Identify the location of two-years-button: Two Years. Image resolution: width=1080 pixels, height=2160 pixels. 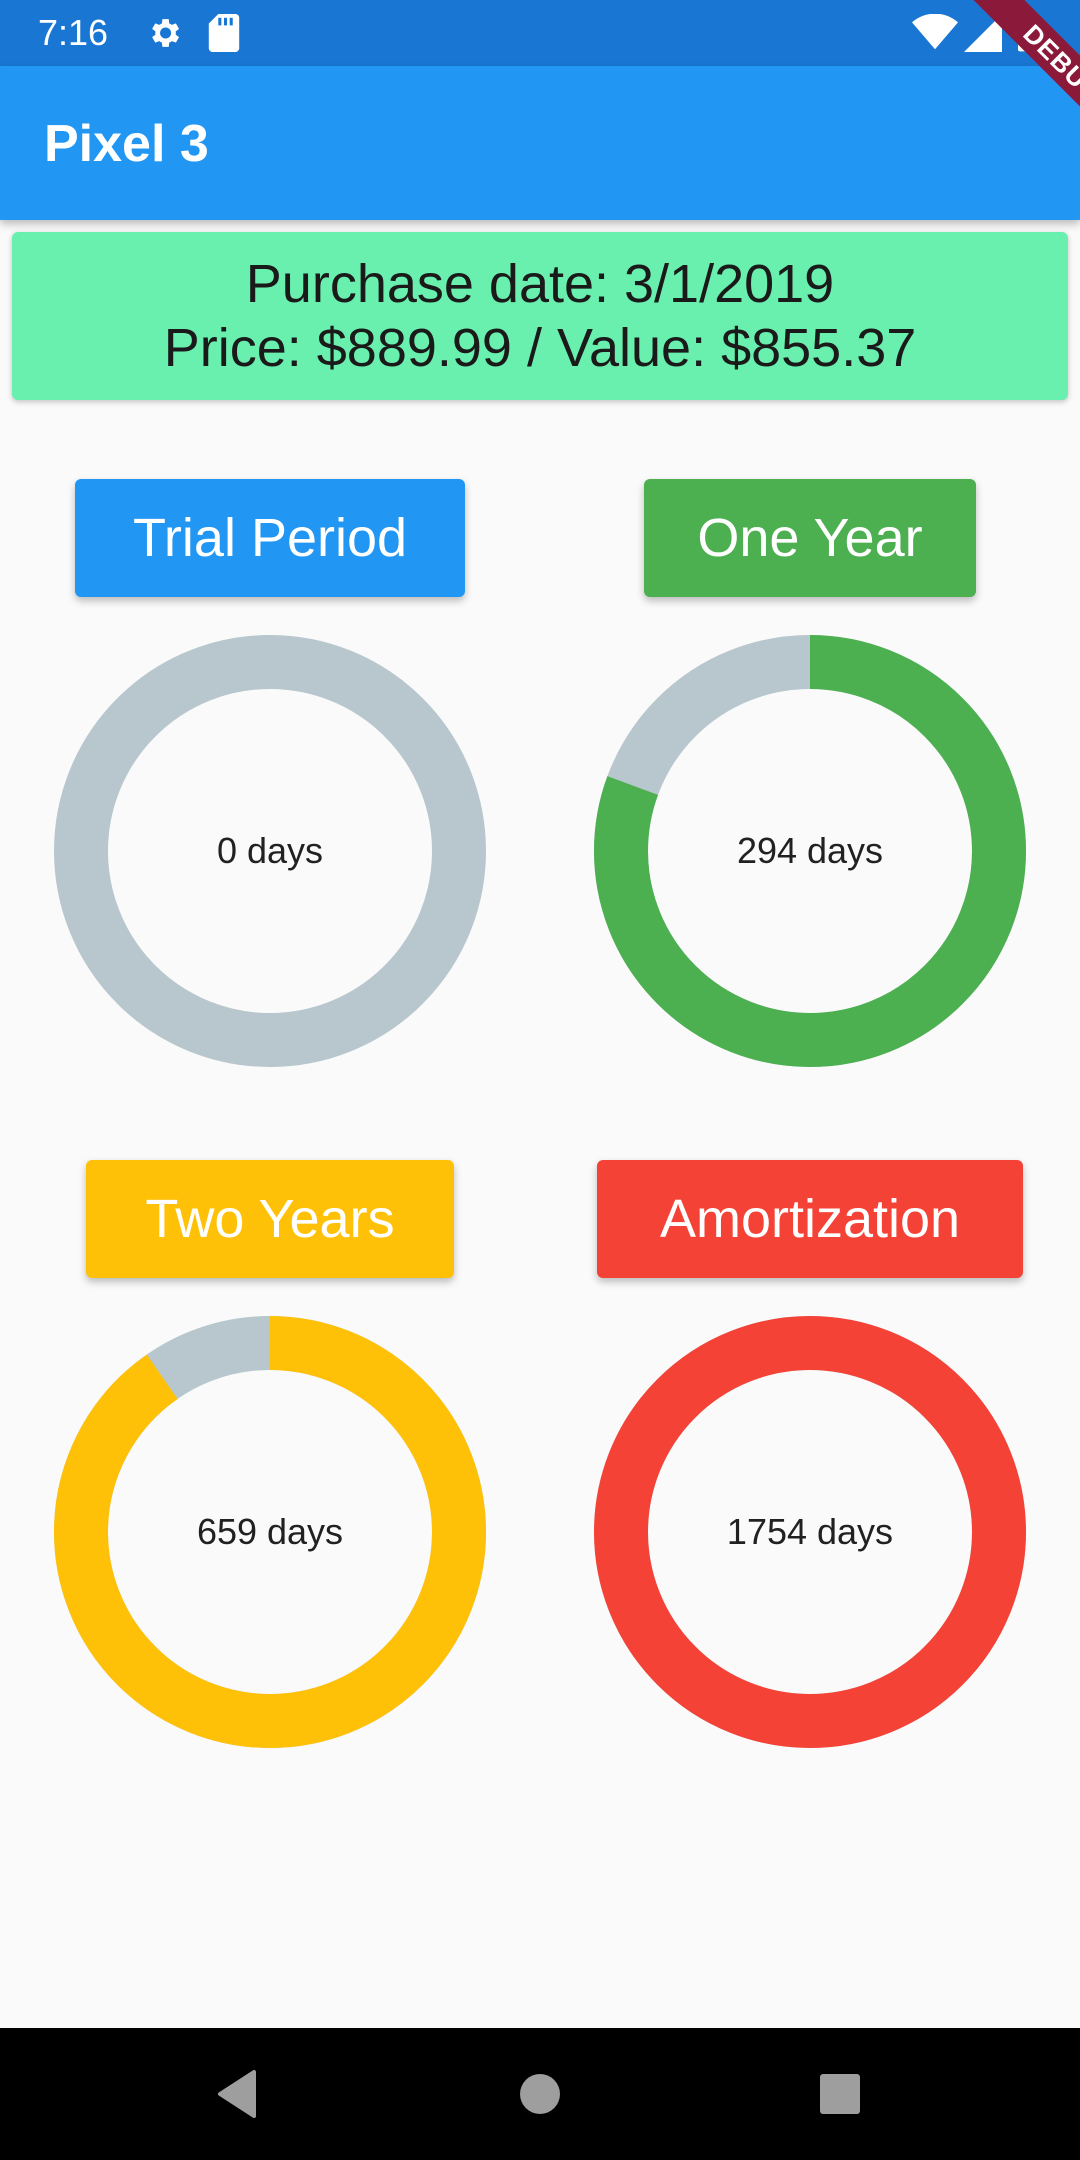
(270, 1219).